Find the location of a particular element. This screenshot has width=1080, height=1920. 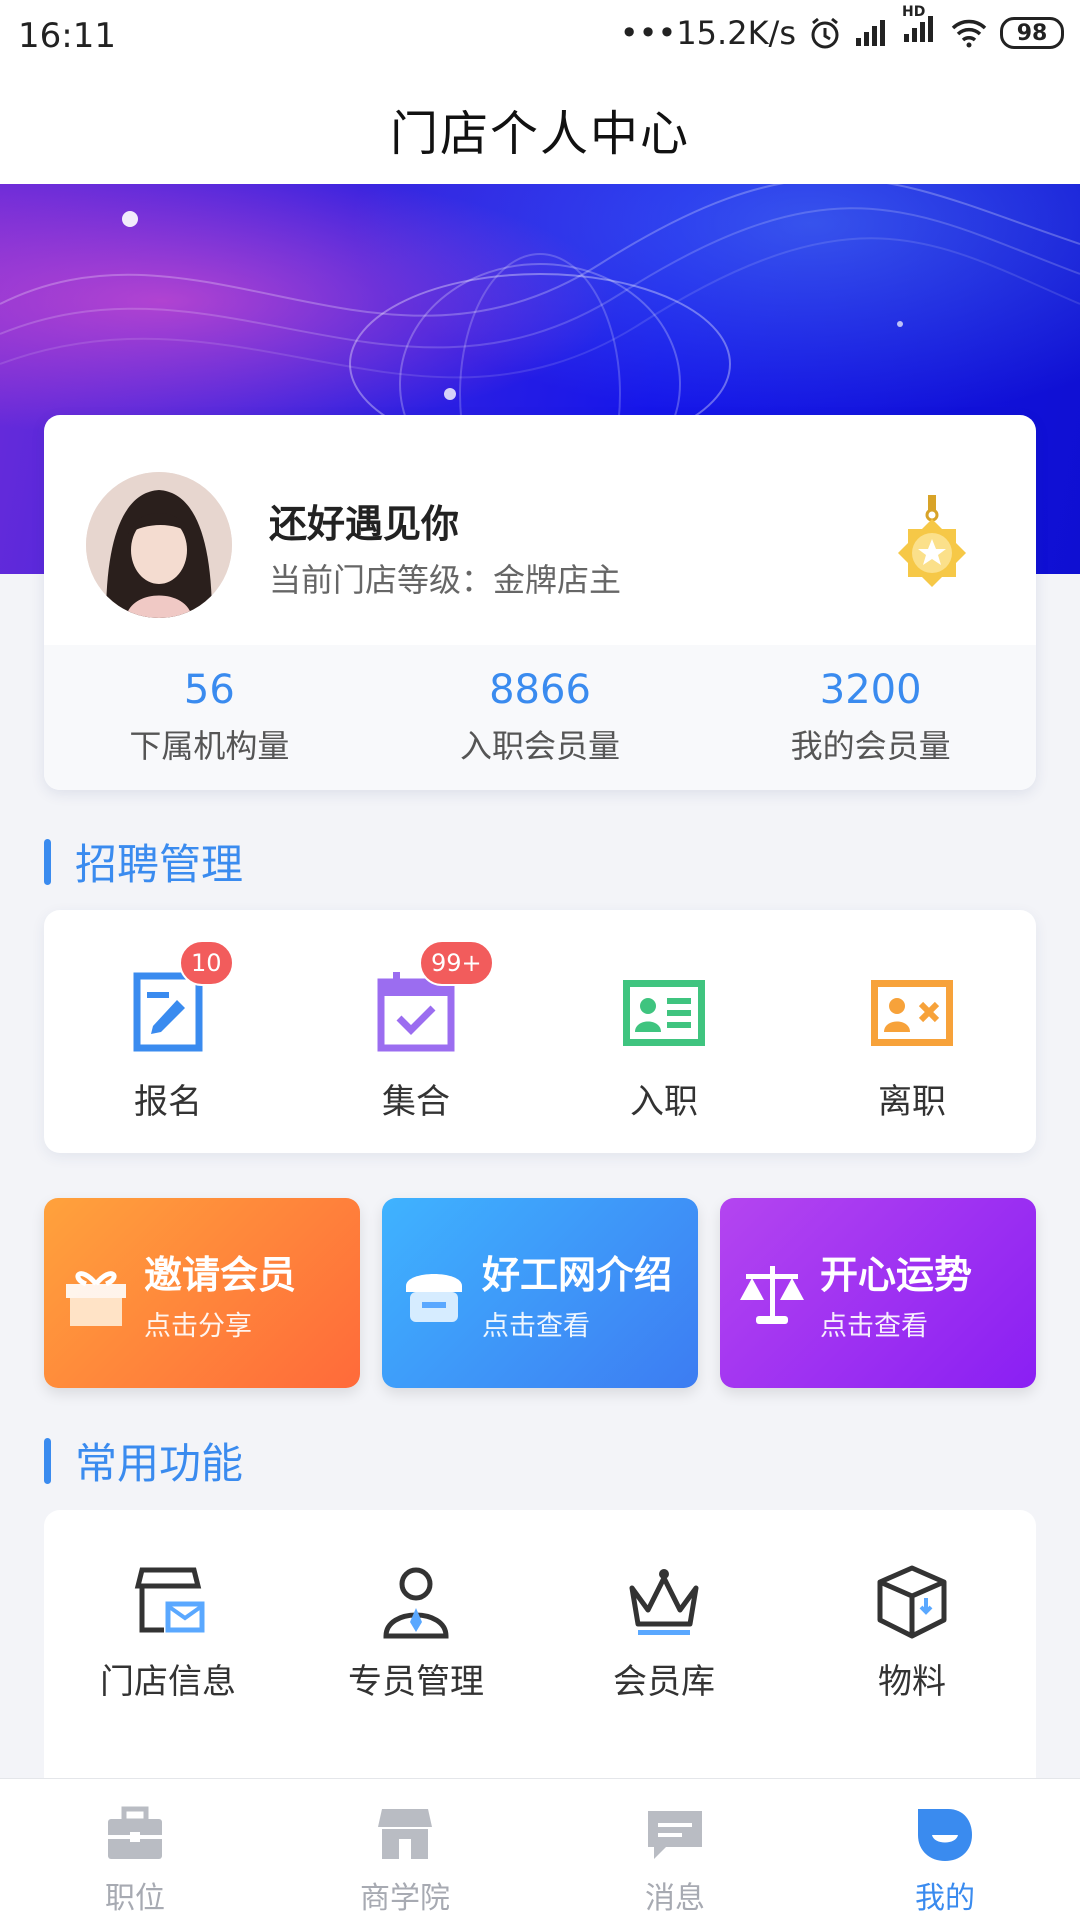

recruit-label: 离职 is located at coordinates (912, 1102).